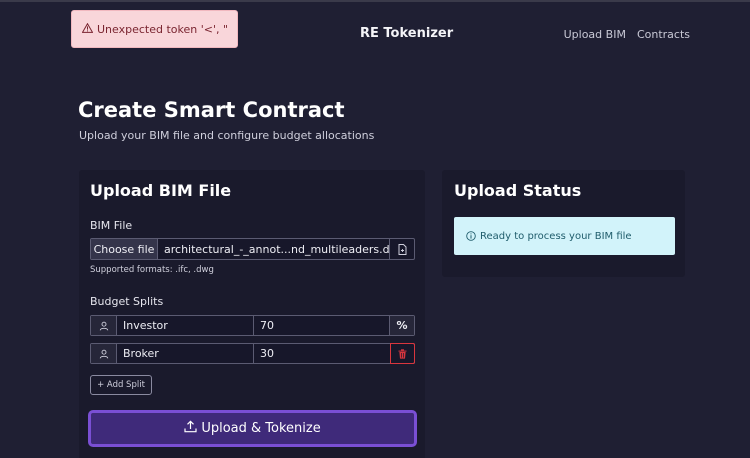  I want to click on app-title: RE Tokenizer, so click(407, 33).